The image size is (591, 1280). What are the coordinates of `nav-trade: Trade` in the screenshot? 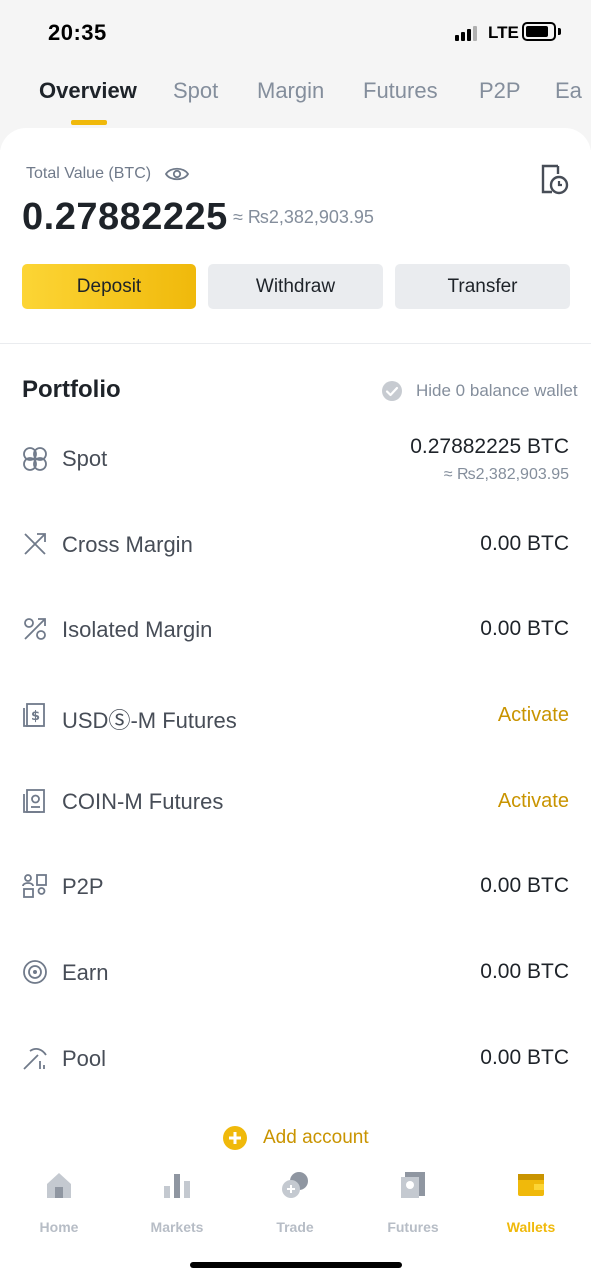 It's located at (295, 1202).